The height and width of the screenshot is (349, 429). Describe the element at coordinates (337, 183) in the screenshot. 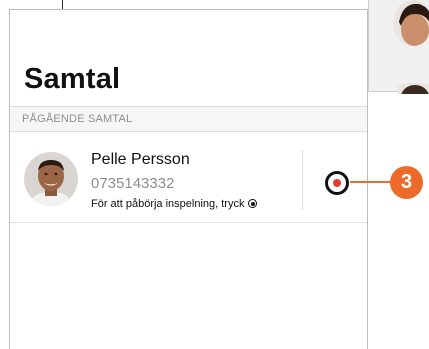

I see `record-button` at that location.